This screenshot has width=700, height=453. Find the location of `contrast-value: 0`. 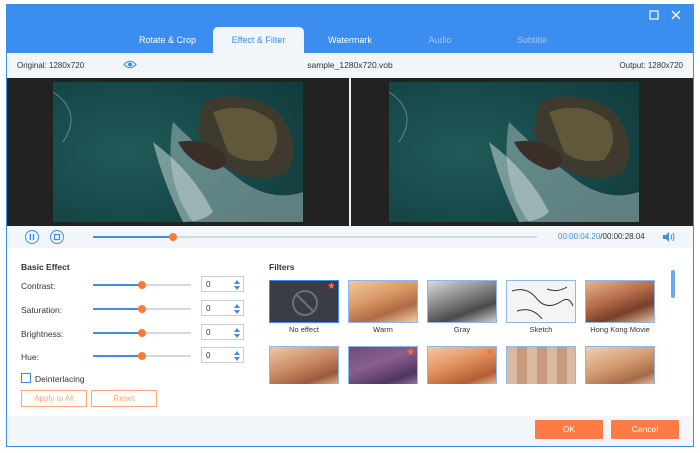

contrast-value: 0 is located at coordinates (208, 284).